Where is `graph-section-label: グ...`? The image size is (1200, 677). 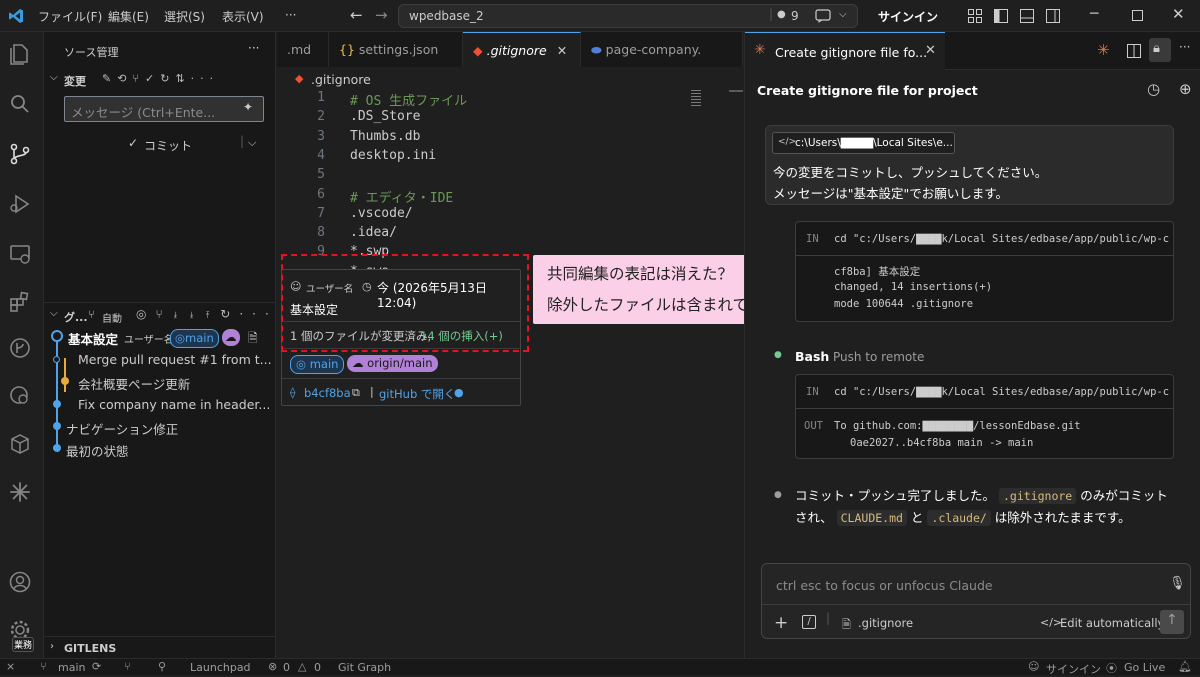 graph-section-label: グ... is located at coordinates (76, 317).